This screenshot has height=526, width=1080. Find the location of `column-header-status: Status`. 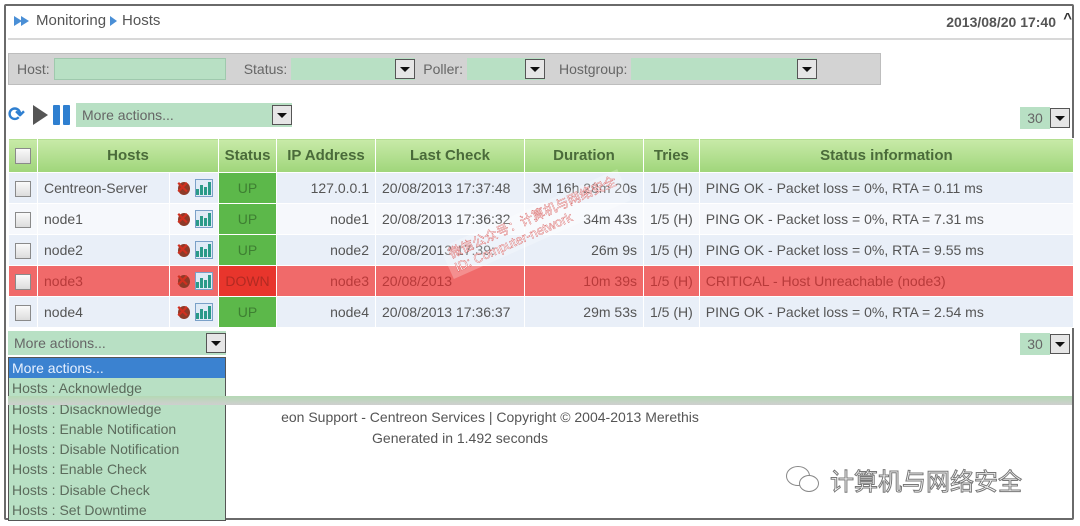

column-header-status: Status is located at coordinates (247, 155).